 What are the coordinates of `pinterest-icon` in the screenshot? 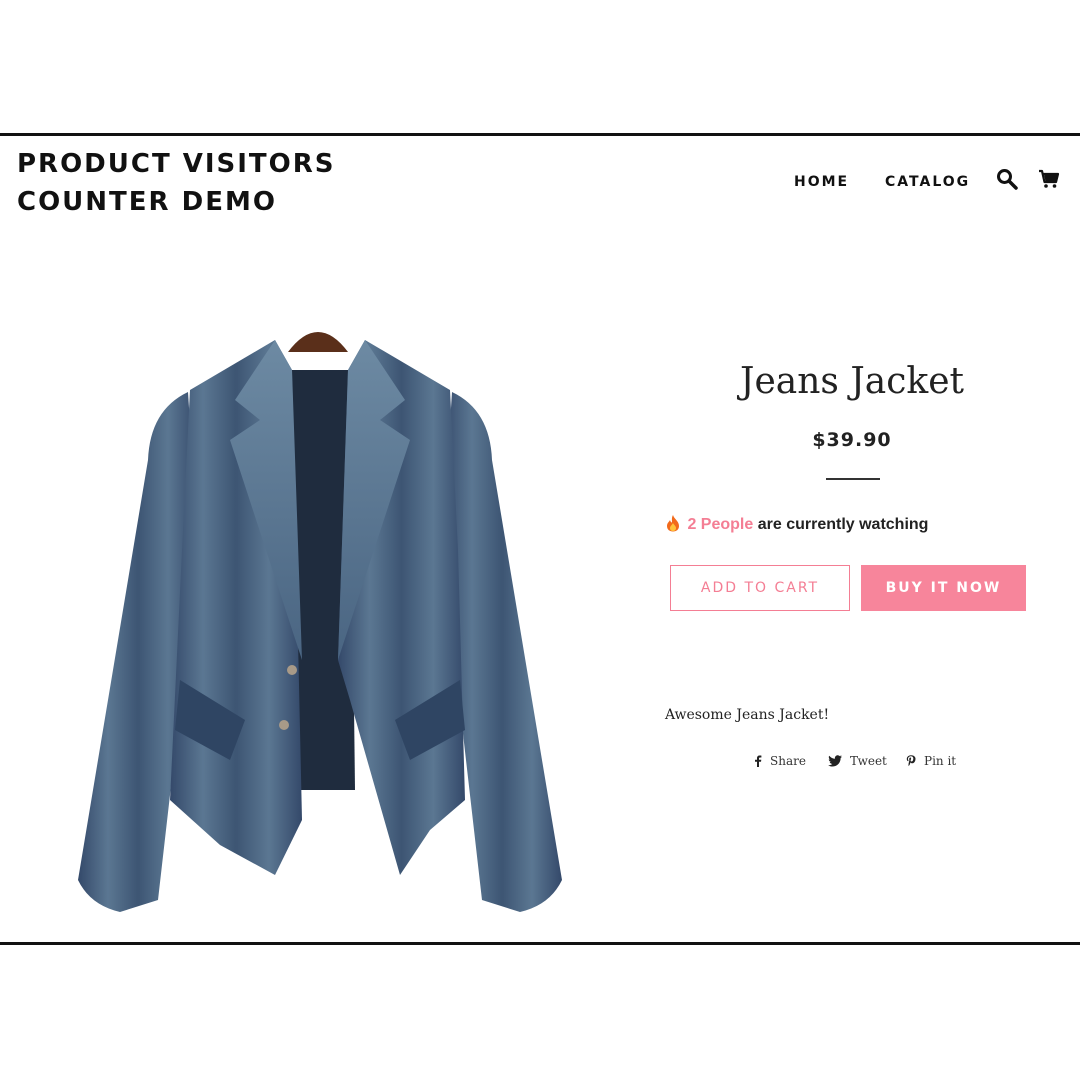 It's located at (911, 761).